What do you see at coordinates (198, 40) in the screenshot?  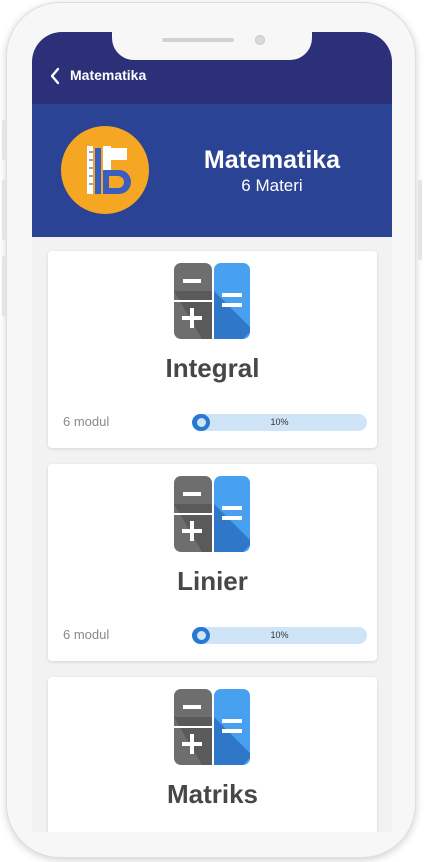 I see `speaker` at bounding box center [198, 40].